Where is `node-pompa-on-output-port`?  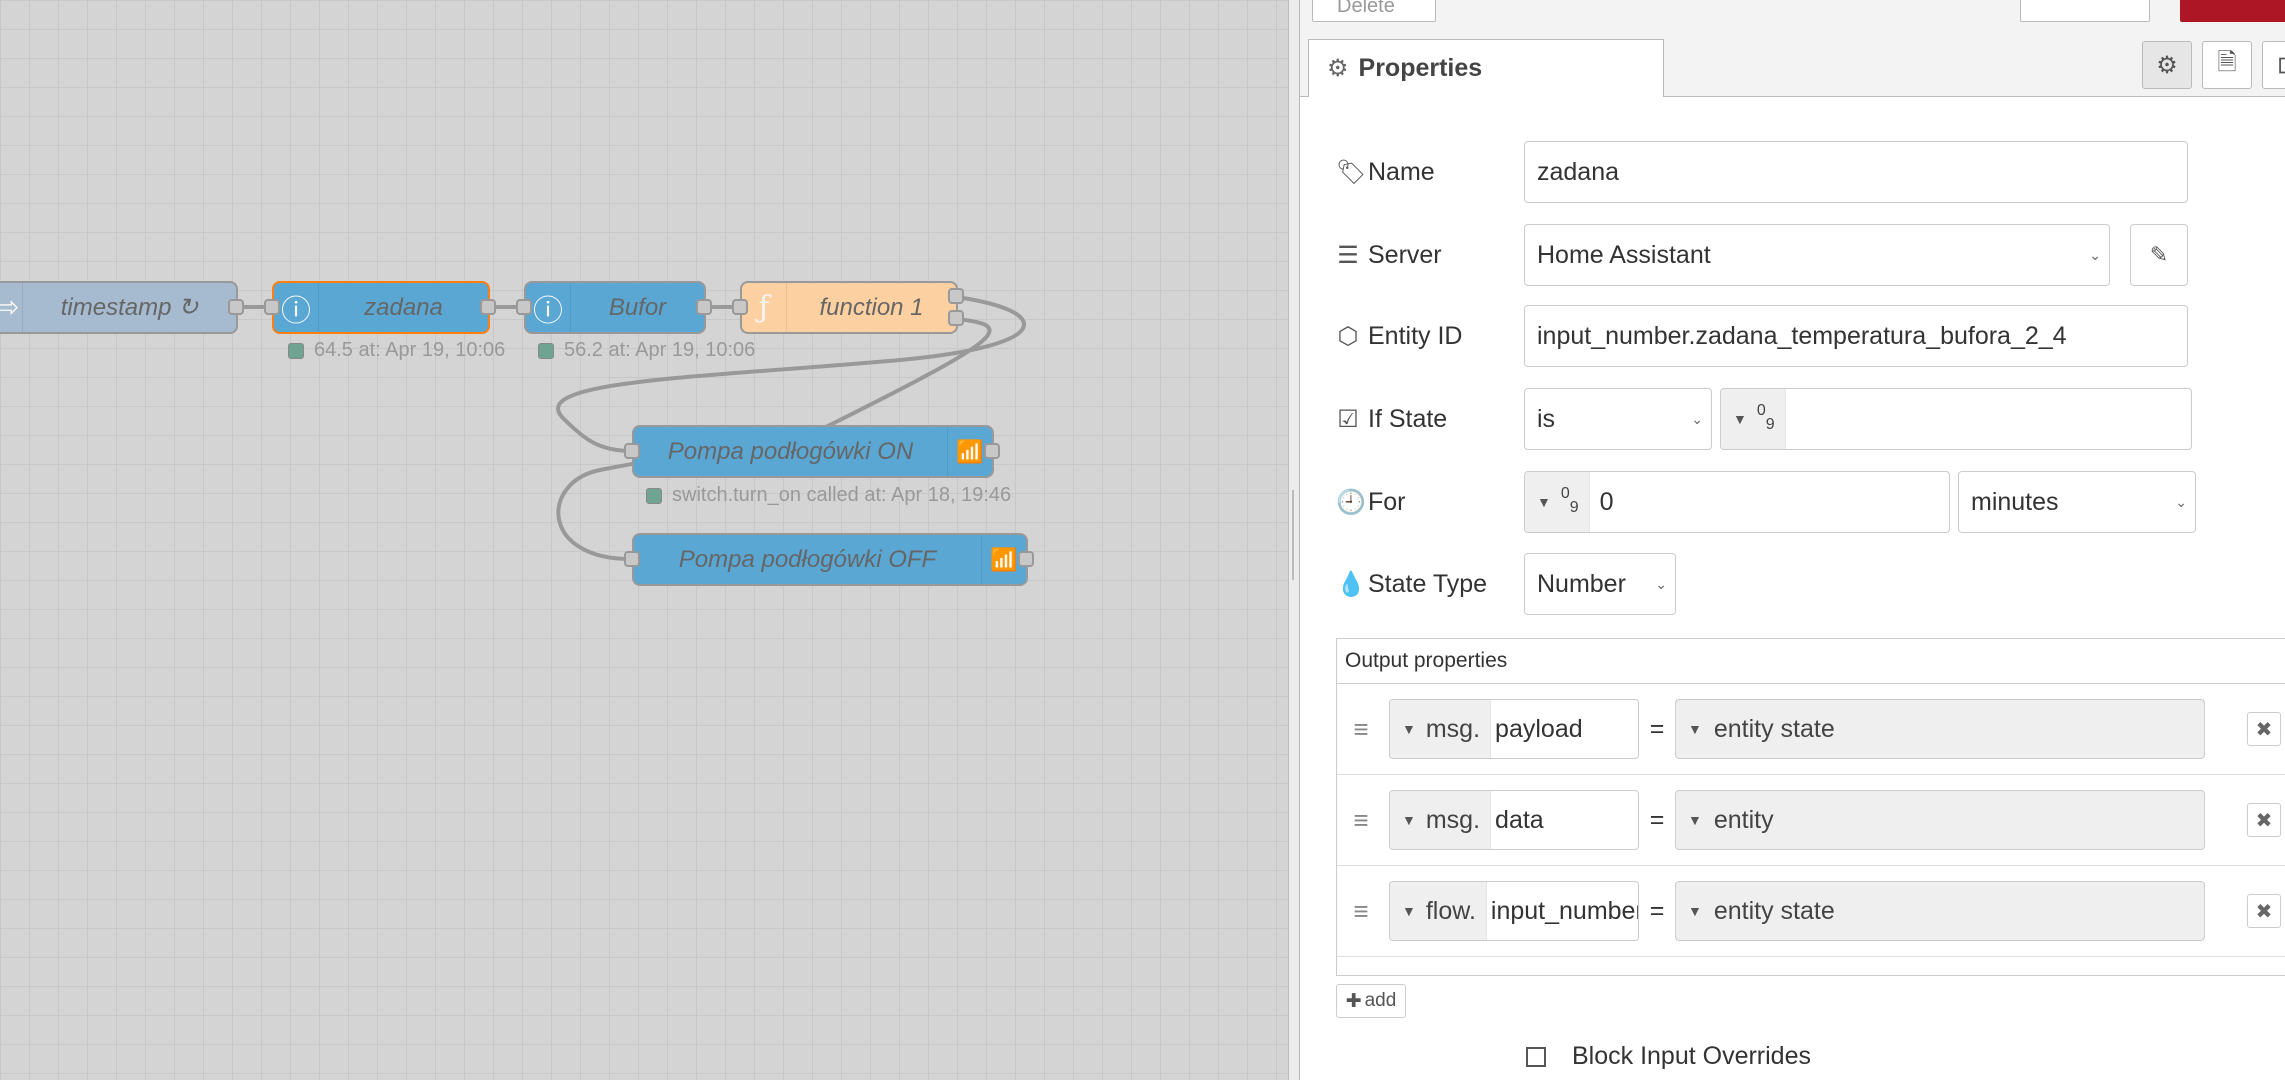 node-pompa-on-output-port is located at coordinates (992, 451).